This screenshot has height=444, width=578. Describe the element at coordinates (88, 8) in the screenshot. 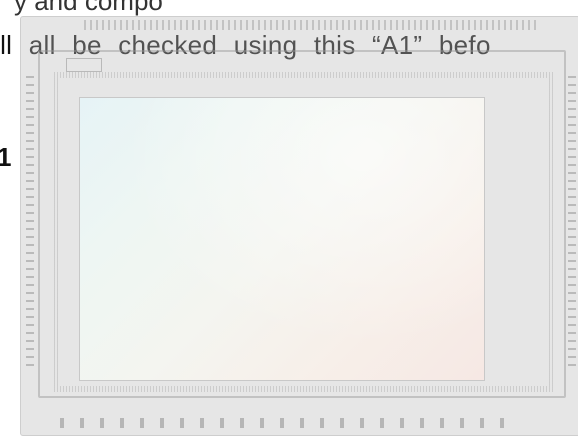

I see `text-line-top: y and compo` at that location.